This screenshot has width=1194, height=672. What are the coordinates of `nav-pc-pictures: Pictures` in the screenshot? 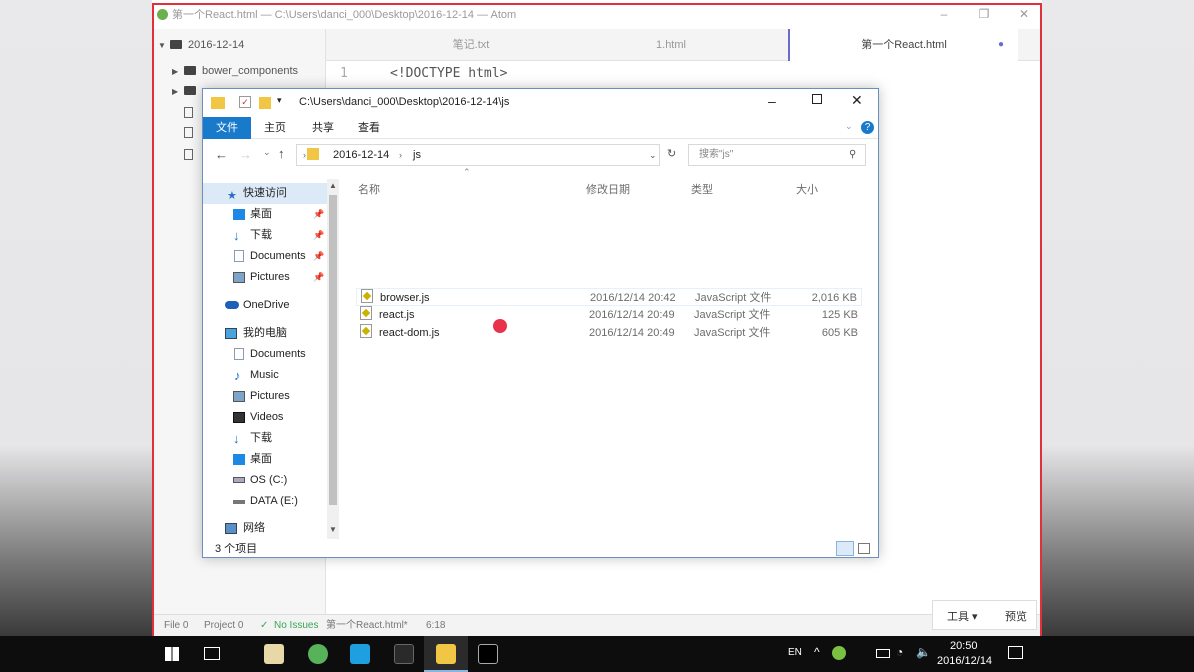 It's located at (265, 396).